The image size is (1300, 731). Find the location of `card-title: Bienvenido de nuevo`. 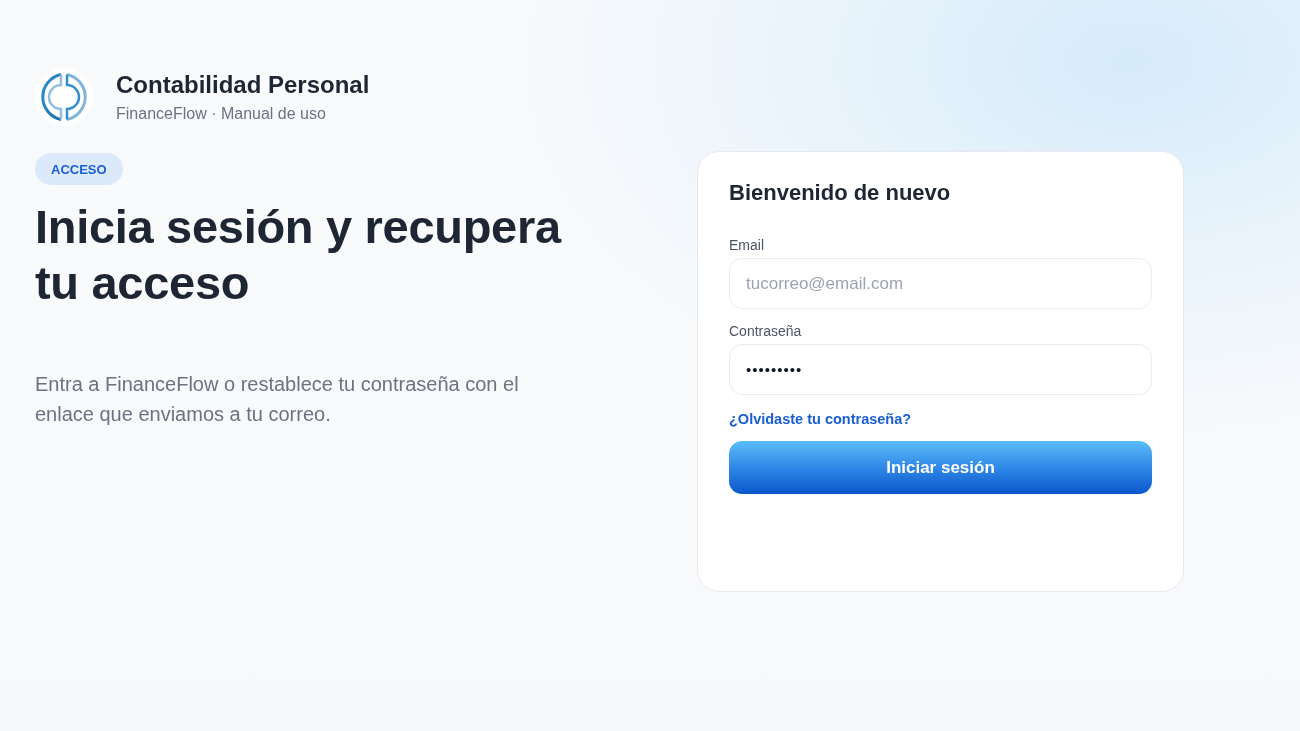

card-title: Bienvenido de nuevo is located at coordinates (840, 193).